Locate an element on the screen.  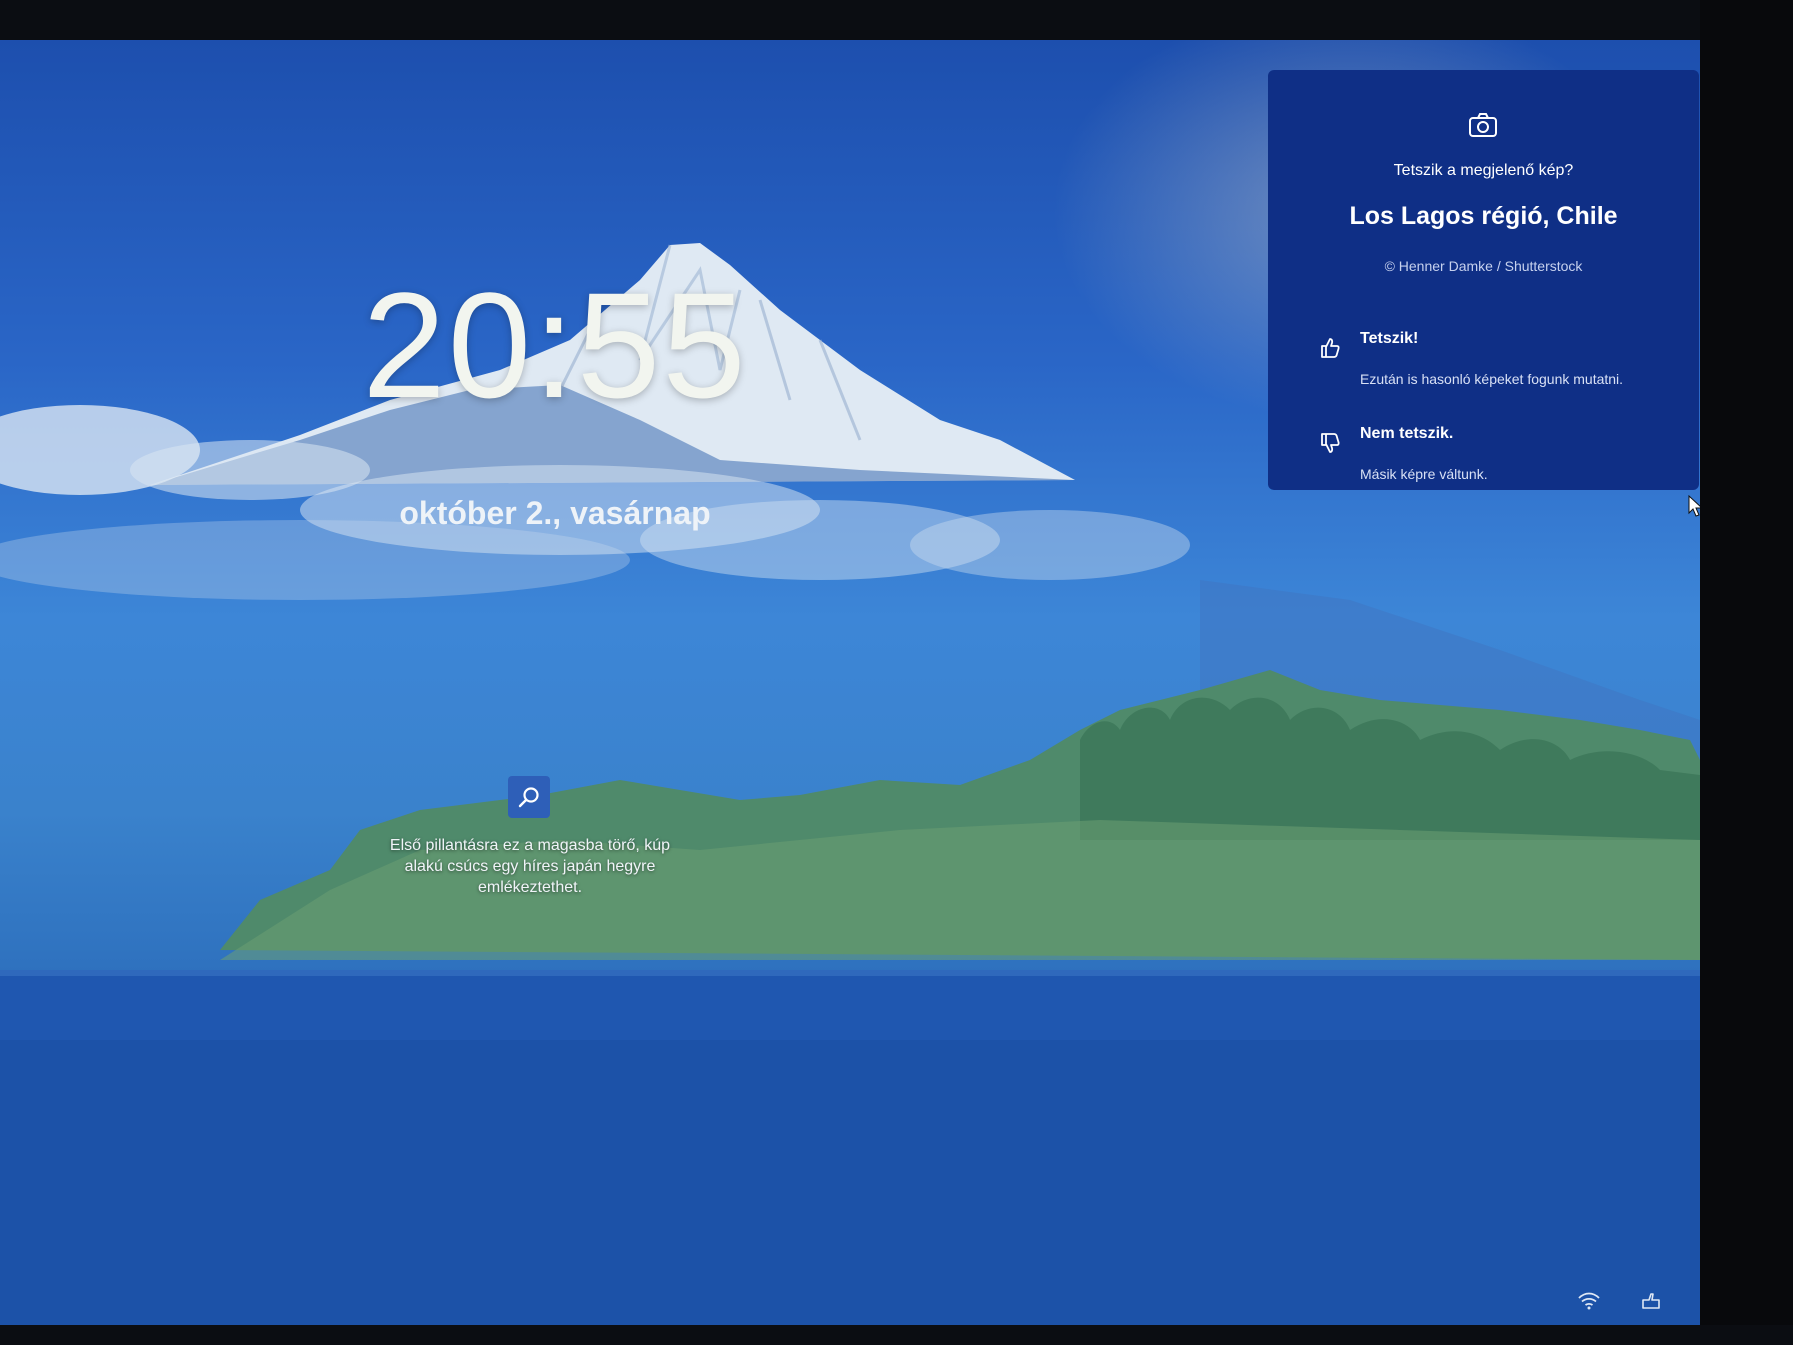
monitor-bezel-bottom is located at coordinates (896, 1335).